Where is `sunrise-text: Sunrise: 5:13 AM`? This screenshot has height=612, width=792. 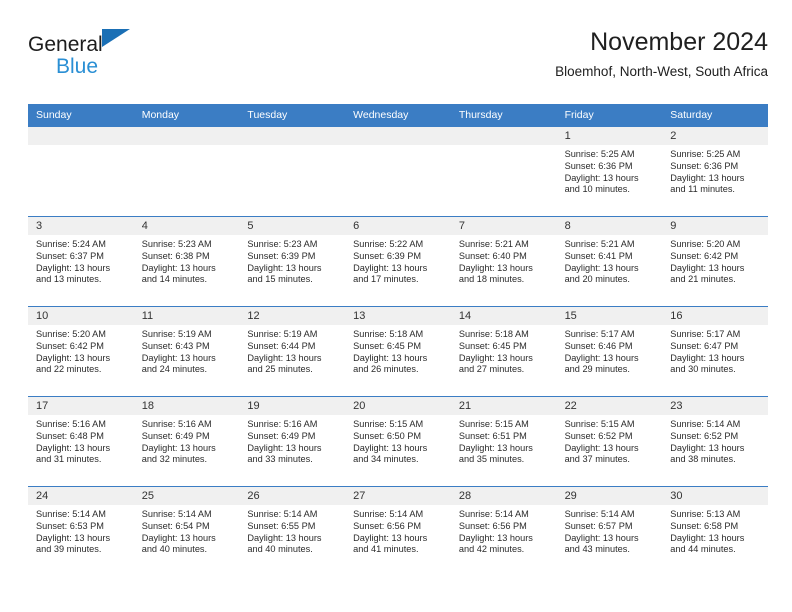
sunrise-text: Sunrise: 5:13 AM is located at coordinates (705, 514).